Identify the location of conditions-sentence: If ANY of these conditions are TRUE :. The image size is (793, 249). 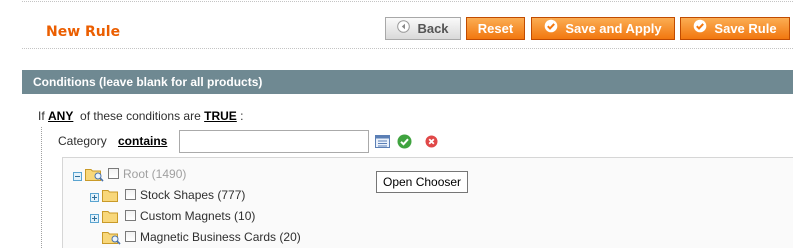
(140, 116).